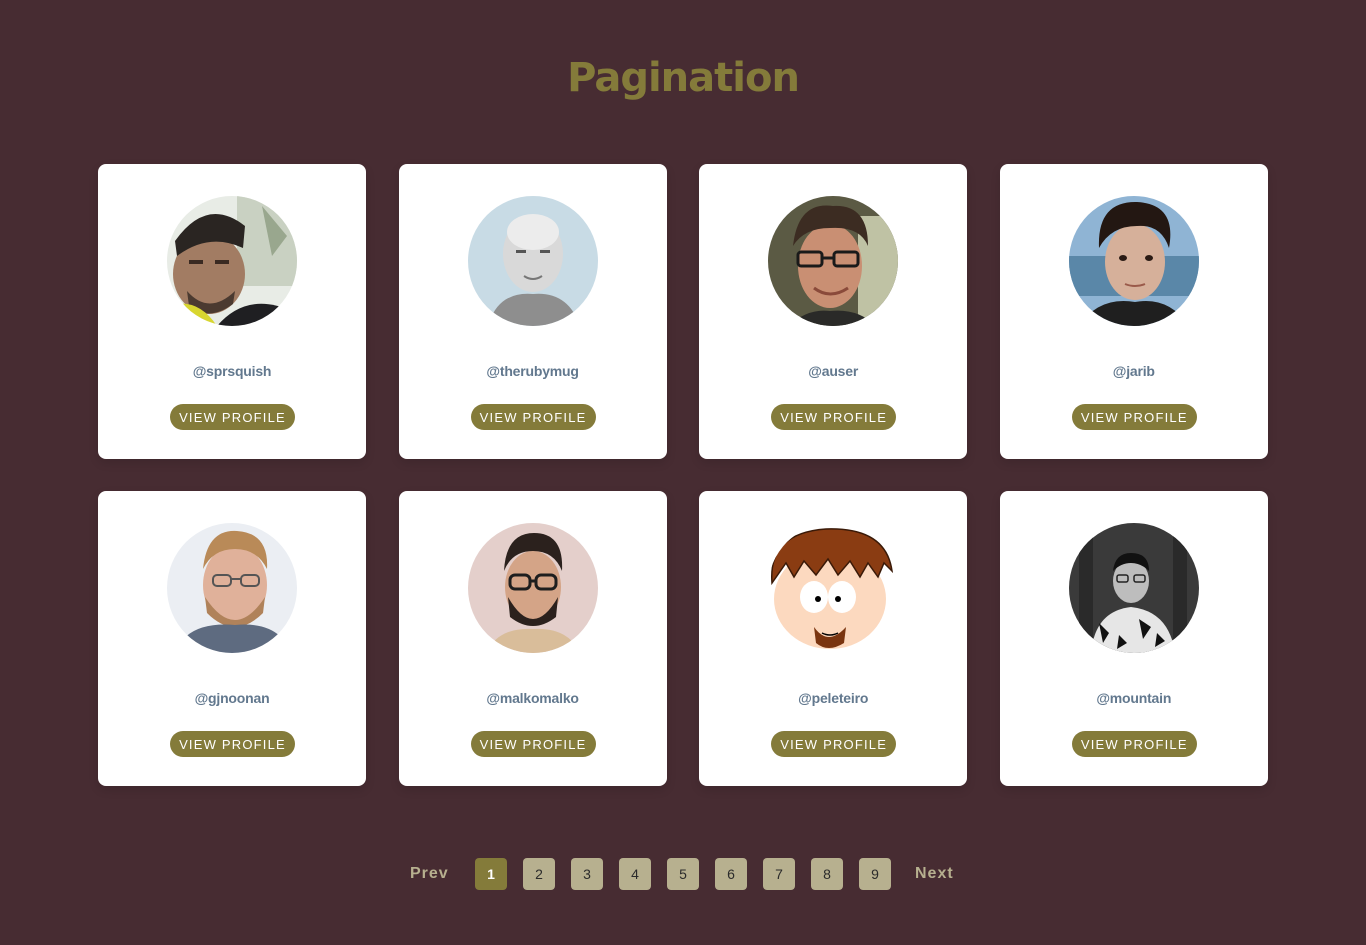  What do you see at coordinates (1133, 371) in the screenshot?
I see `profile-username: @jarib` at bounding box center [1133, 371].